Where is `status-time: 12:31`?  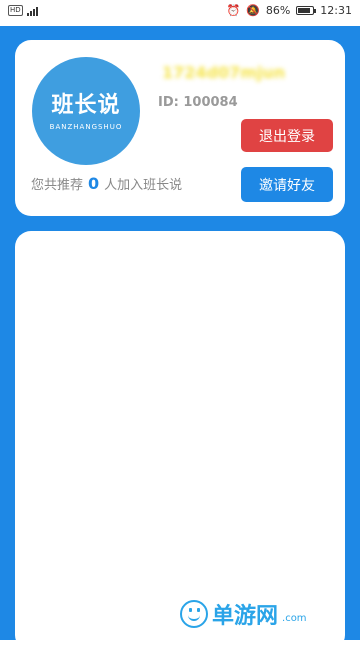 status-time: 12:31 is located at coordinates (336, 10).